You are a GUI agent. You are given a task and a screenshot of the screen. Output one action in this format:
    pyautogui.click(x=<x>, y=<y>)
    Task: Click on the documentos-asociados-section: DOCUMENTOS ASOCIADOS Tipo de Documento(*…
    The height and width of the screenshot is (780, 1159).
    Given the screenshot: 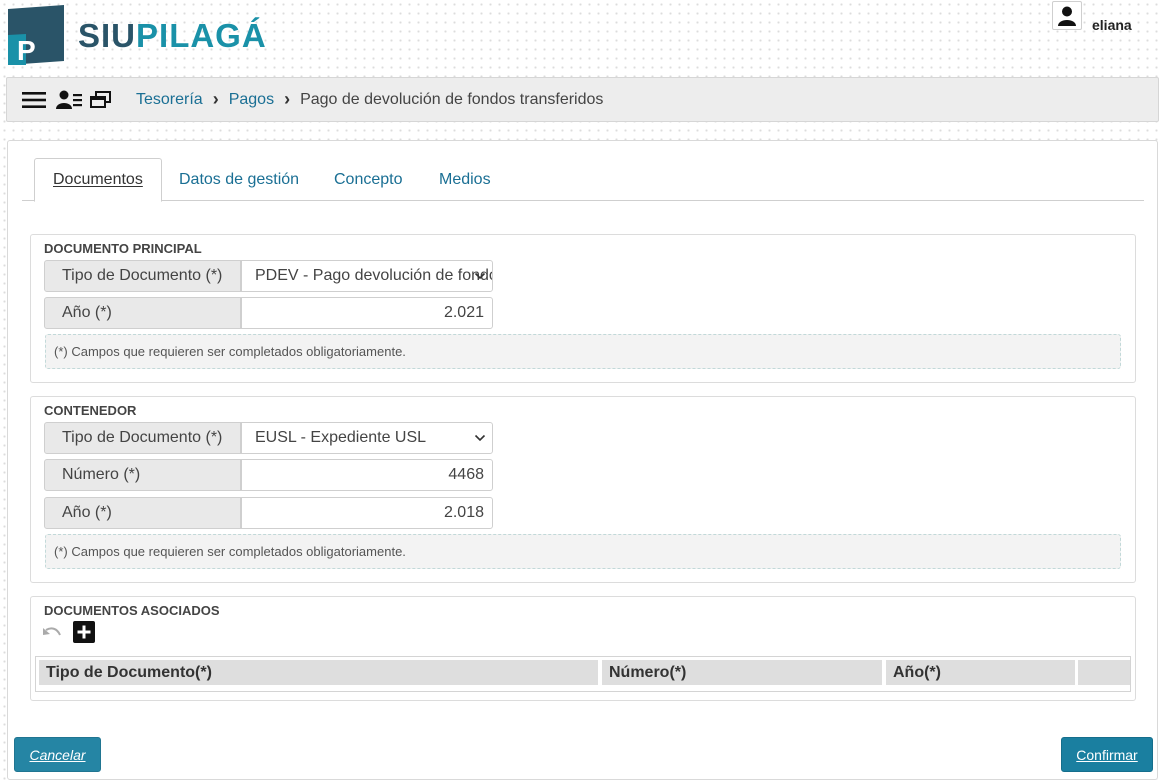 What is the action you would take?
    pyautogui.click(x=583, y=648)
    